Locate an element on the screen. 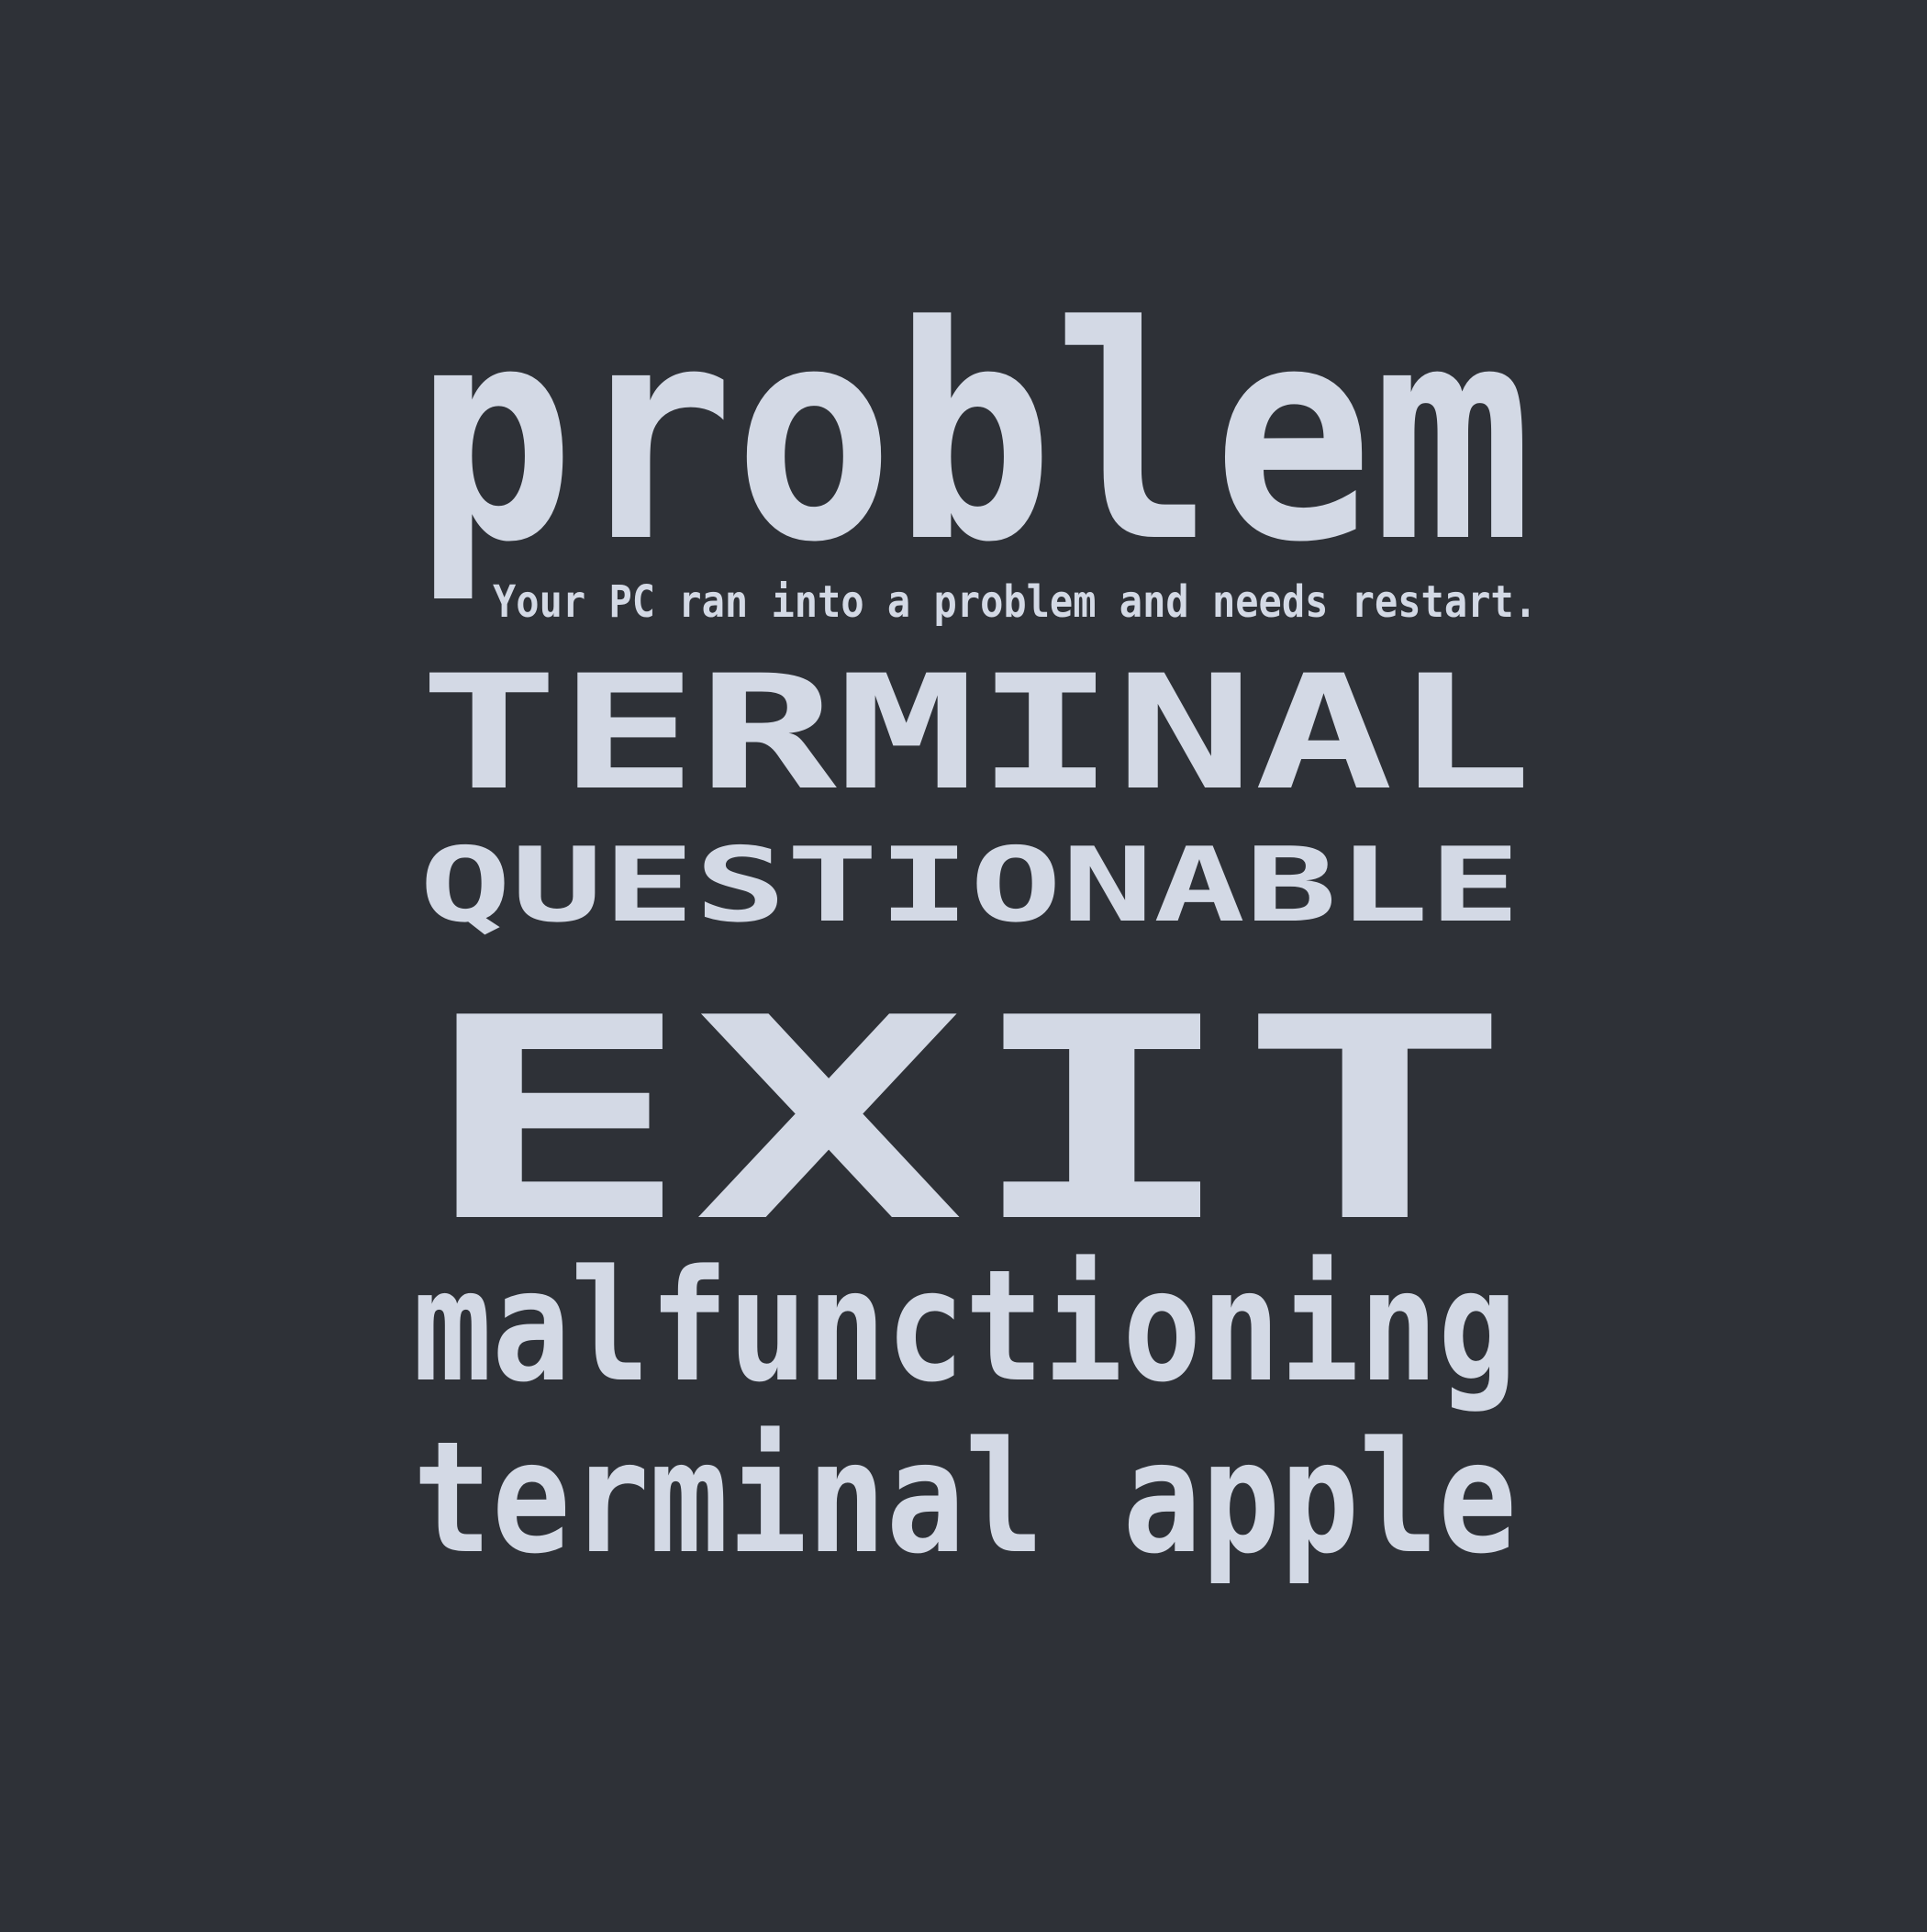 The height and width of the screenshot is (1932, 1927). word-terminal-caps: TERMINAL is located at coordinates (975, 733).